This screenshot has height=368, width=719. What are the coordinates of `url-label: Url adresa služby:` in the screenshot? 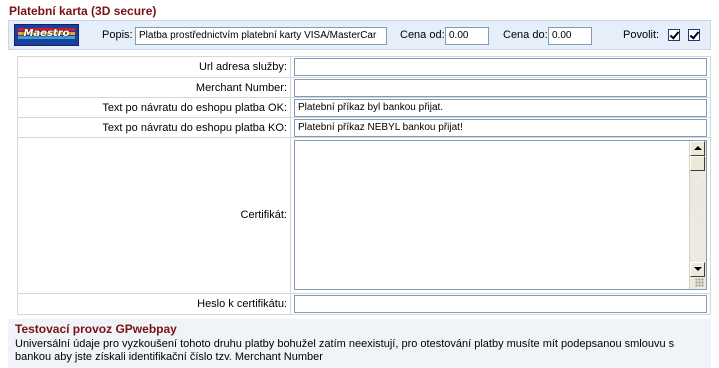 It's located at (154, 67).